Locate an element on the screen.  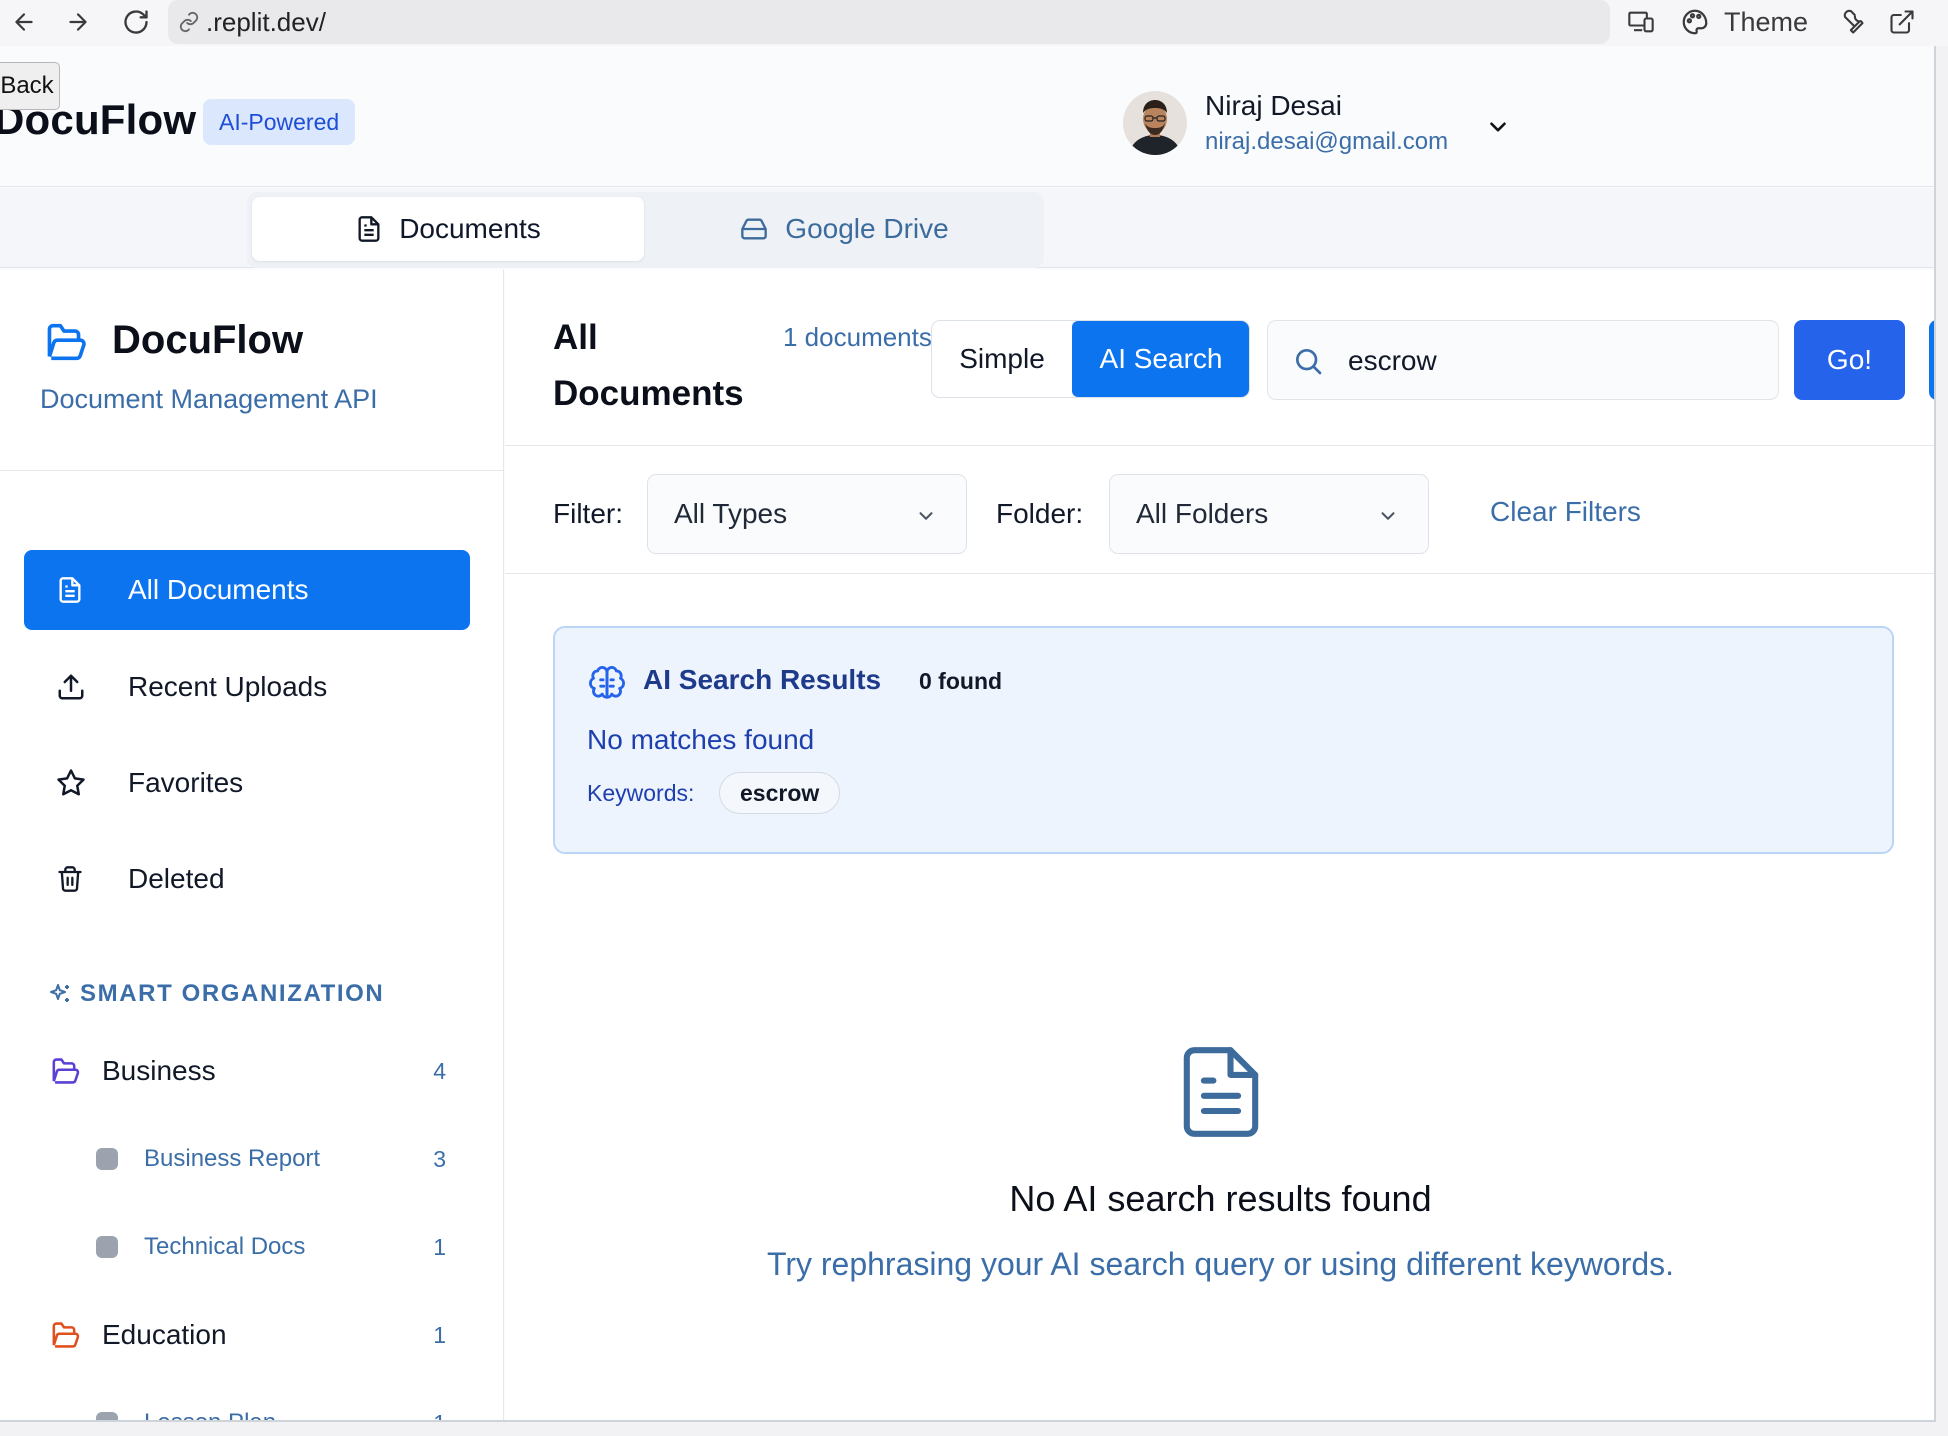
sidebar-item-all-documents: All Documents is located at coordinates (247, 590).